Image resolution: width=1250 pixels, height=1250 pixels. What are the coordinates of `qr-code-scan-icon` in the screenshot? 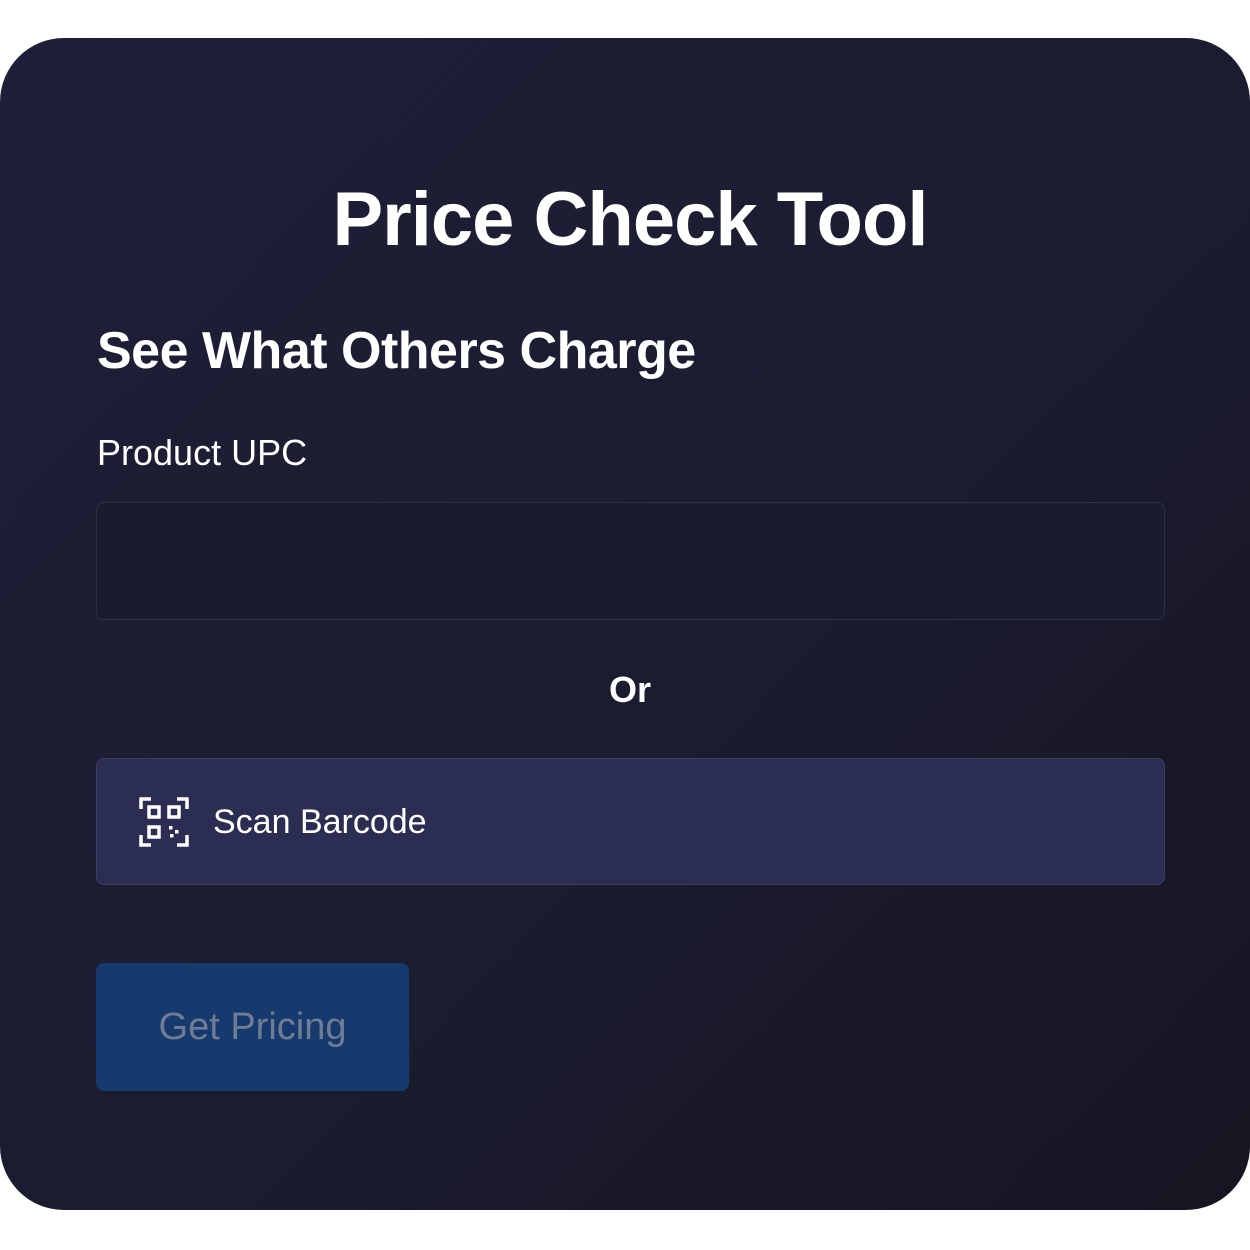 It's located at (164, 821).